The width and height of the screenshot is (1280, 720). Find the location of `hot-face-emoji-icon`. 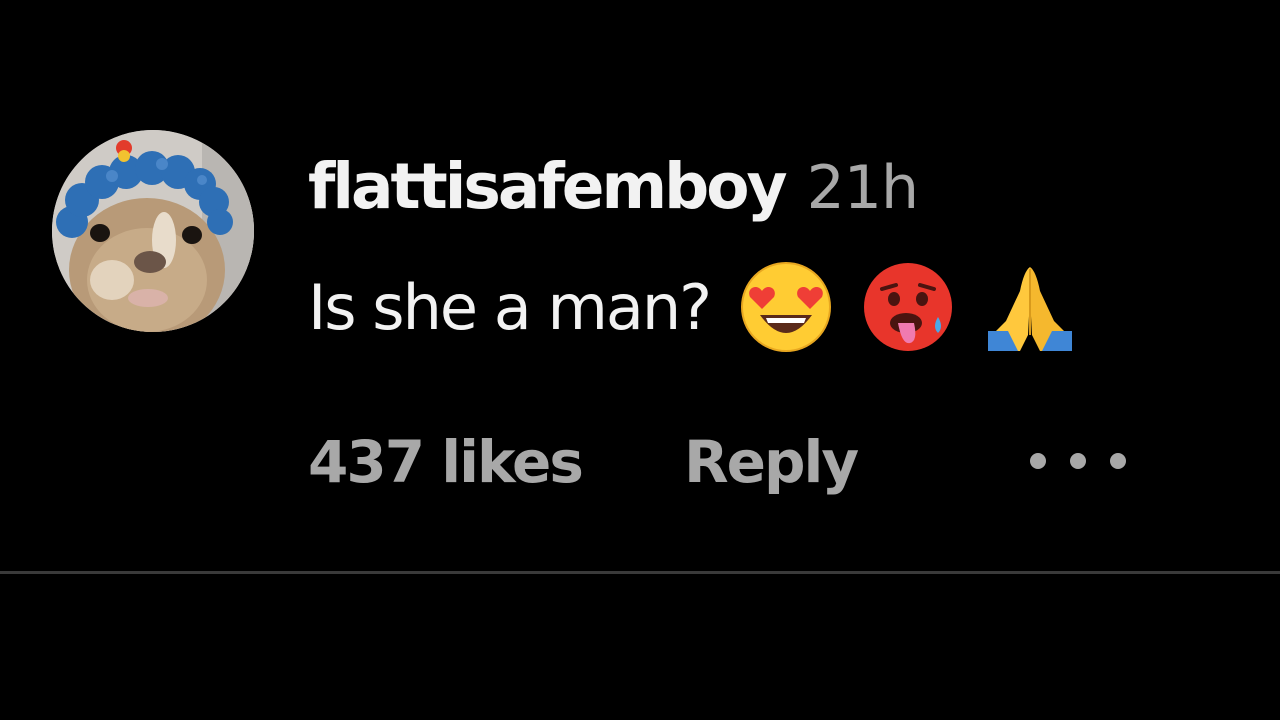

hot-face-emoji-icon is located at coordinates (908, 307).